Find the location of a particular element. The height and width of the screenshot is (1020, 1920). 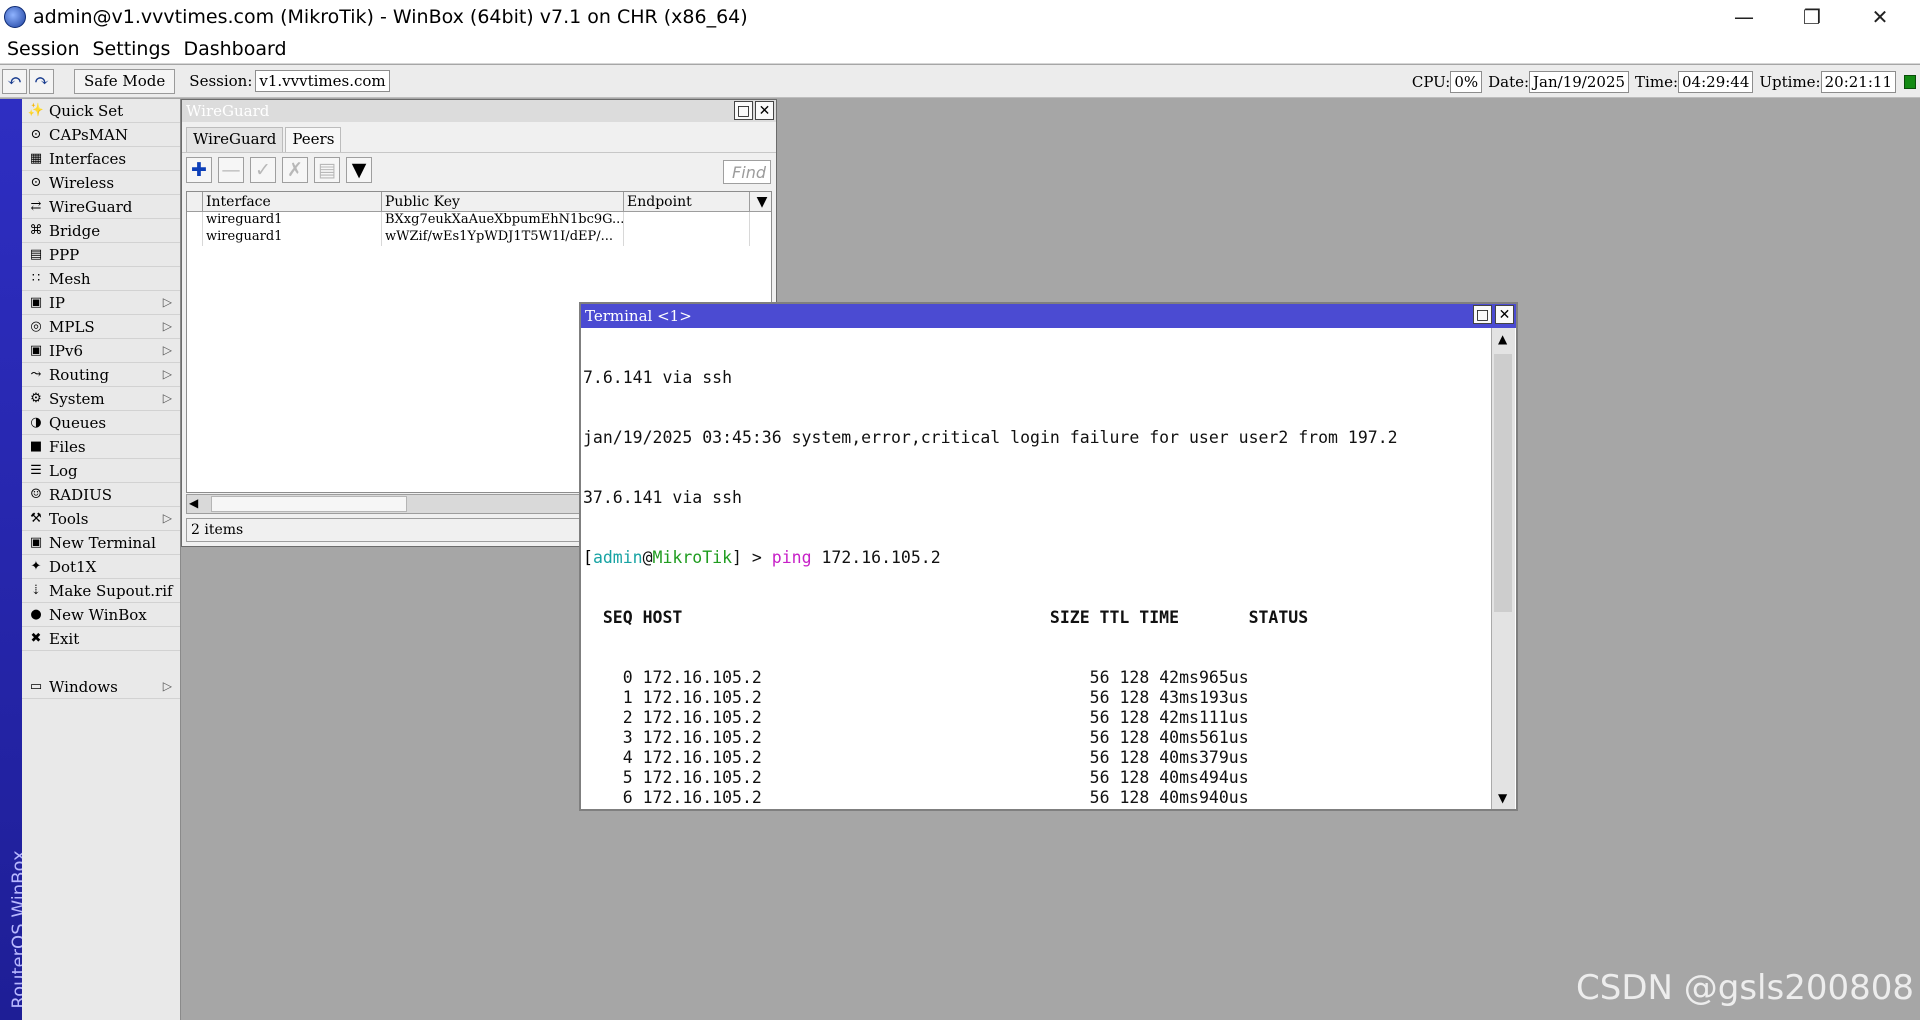

column-public-key: Public Key is located at coordinates (503, 201).